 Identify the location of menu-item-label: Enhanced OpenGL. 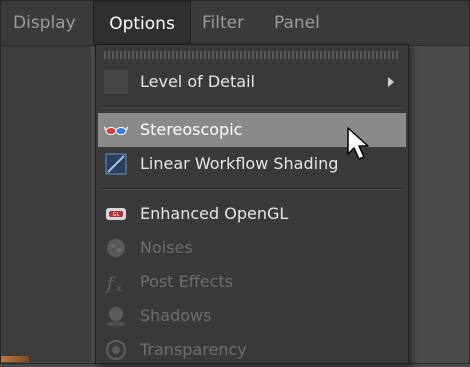
(214, 213).